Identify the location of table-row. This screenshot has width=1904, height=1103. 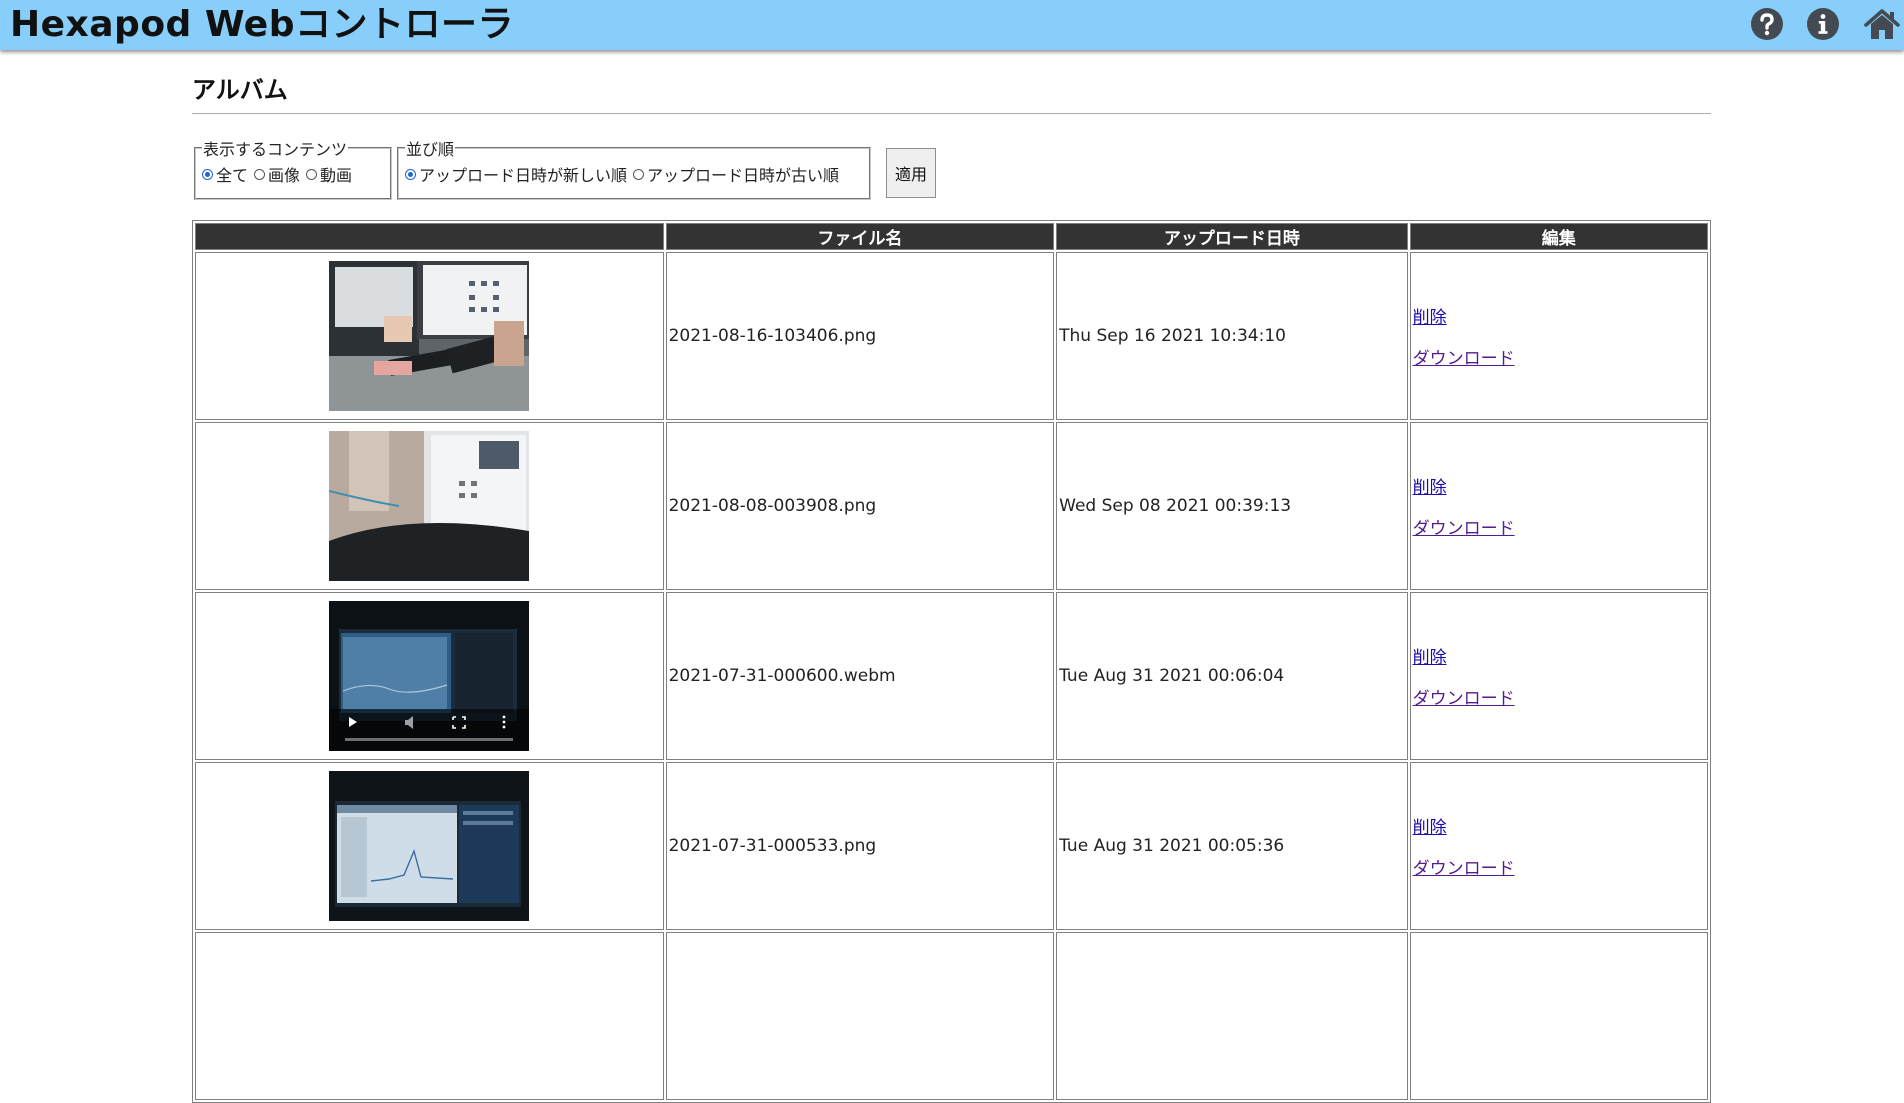
(951, 1016).